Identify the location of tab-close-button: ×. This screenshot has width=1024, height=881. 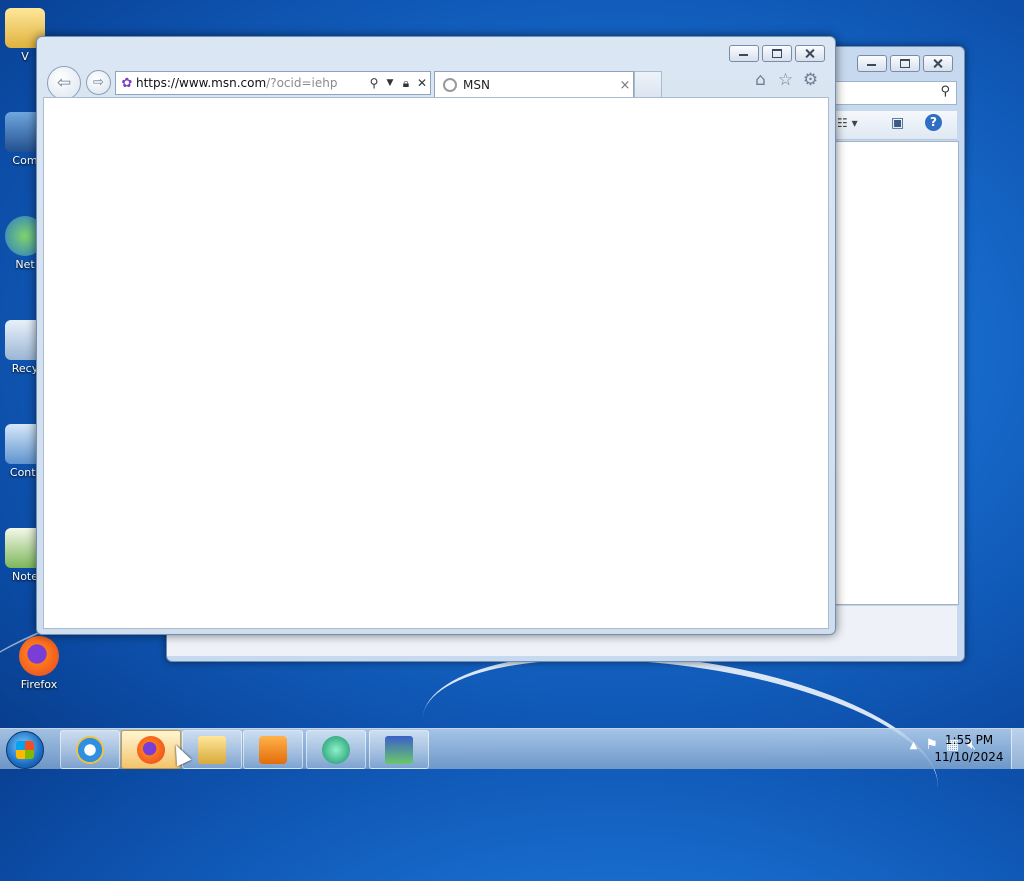
(625, 85).